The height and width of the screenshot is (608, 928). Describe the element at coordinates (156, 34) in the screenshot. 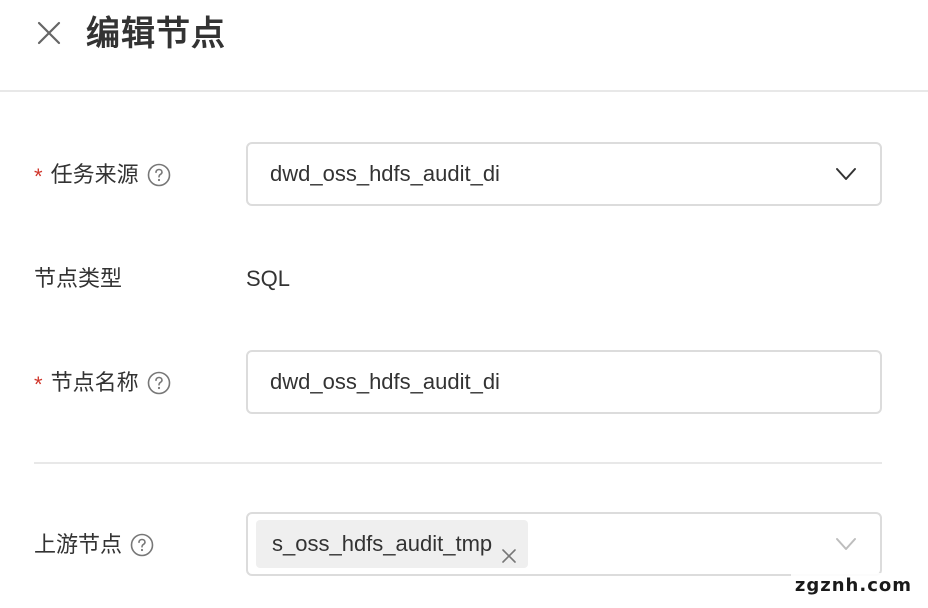

I see `page-title: 编辑节点` at that location.